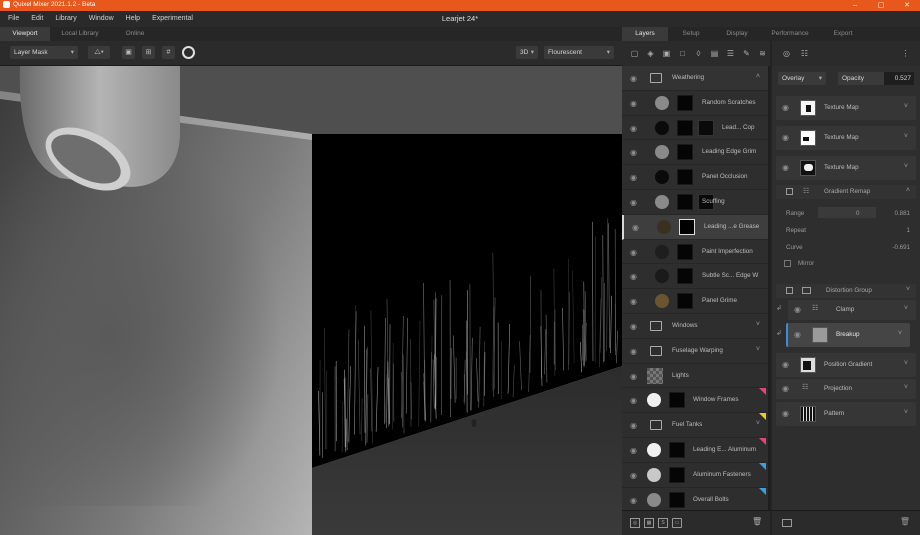  Describe the element at coordinates (846, 365) in the screenshot. I see `position-gradient-card: ◉ Position Gradient ˅` at that location.